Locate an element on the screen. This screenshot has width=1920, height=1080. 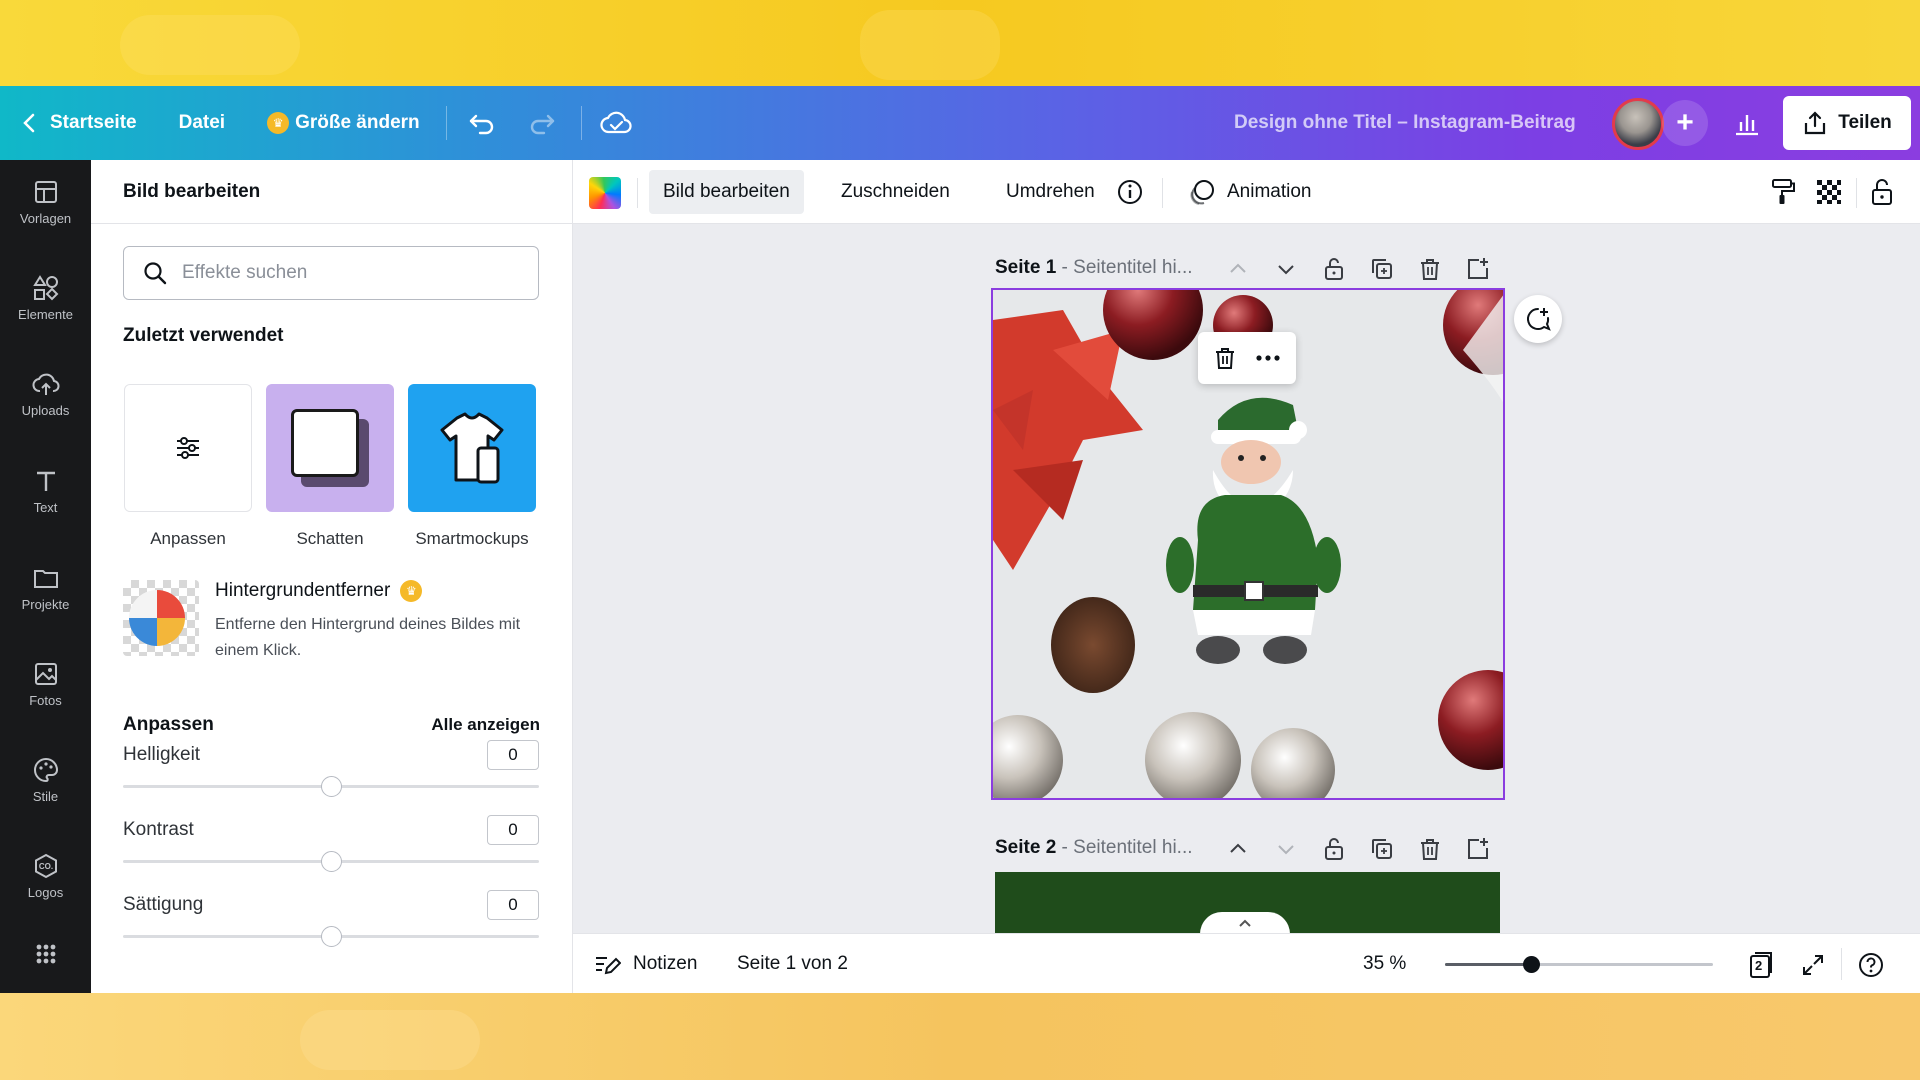
saturation-value: 0 is located at coordinates (513, 905).